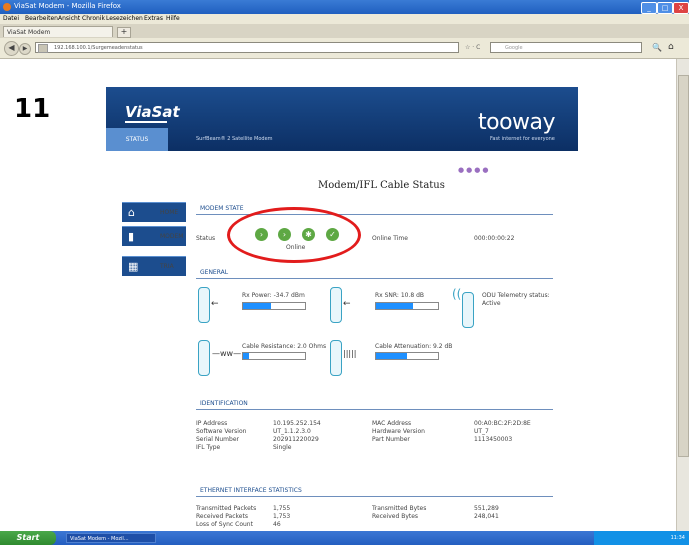  Describe the element at coordinates (566, 47) in the screenshot. I see `search-input: Google` at that location.